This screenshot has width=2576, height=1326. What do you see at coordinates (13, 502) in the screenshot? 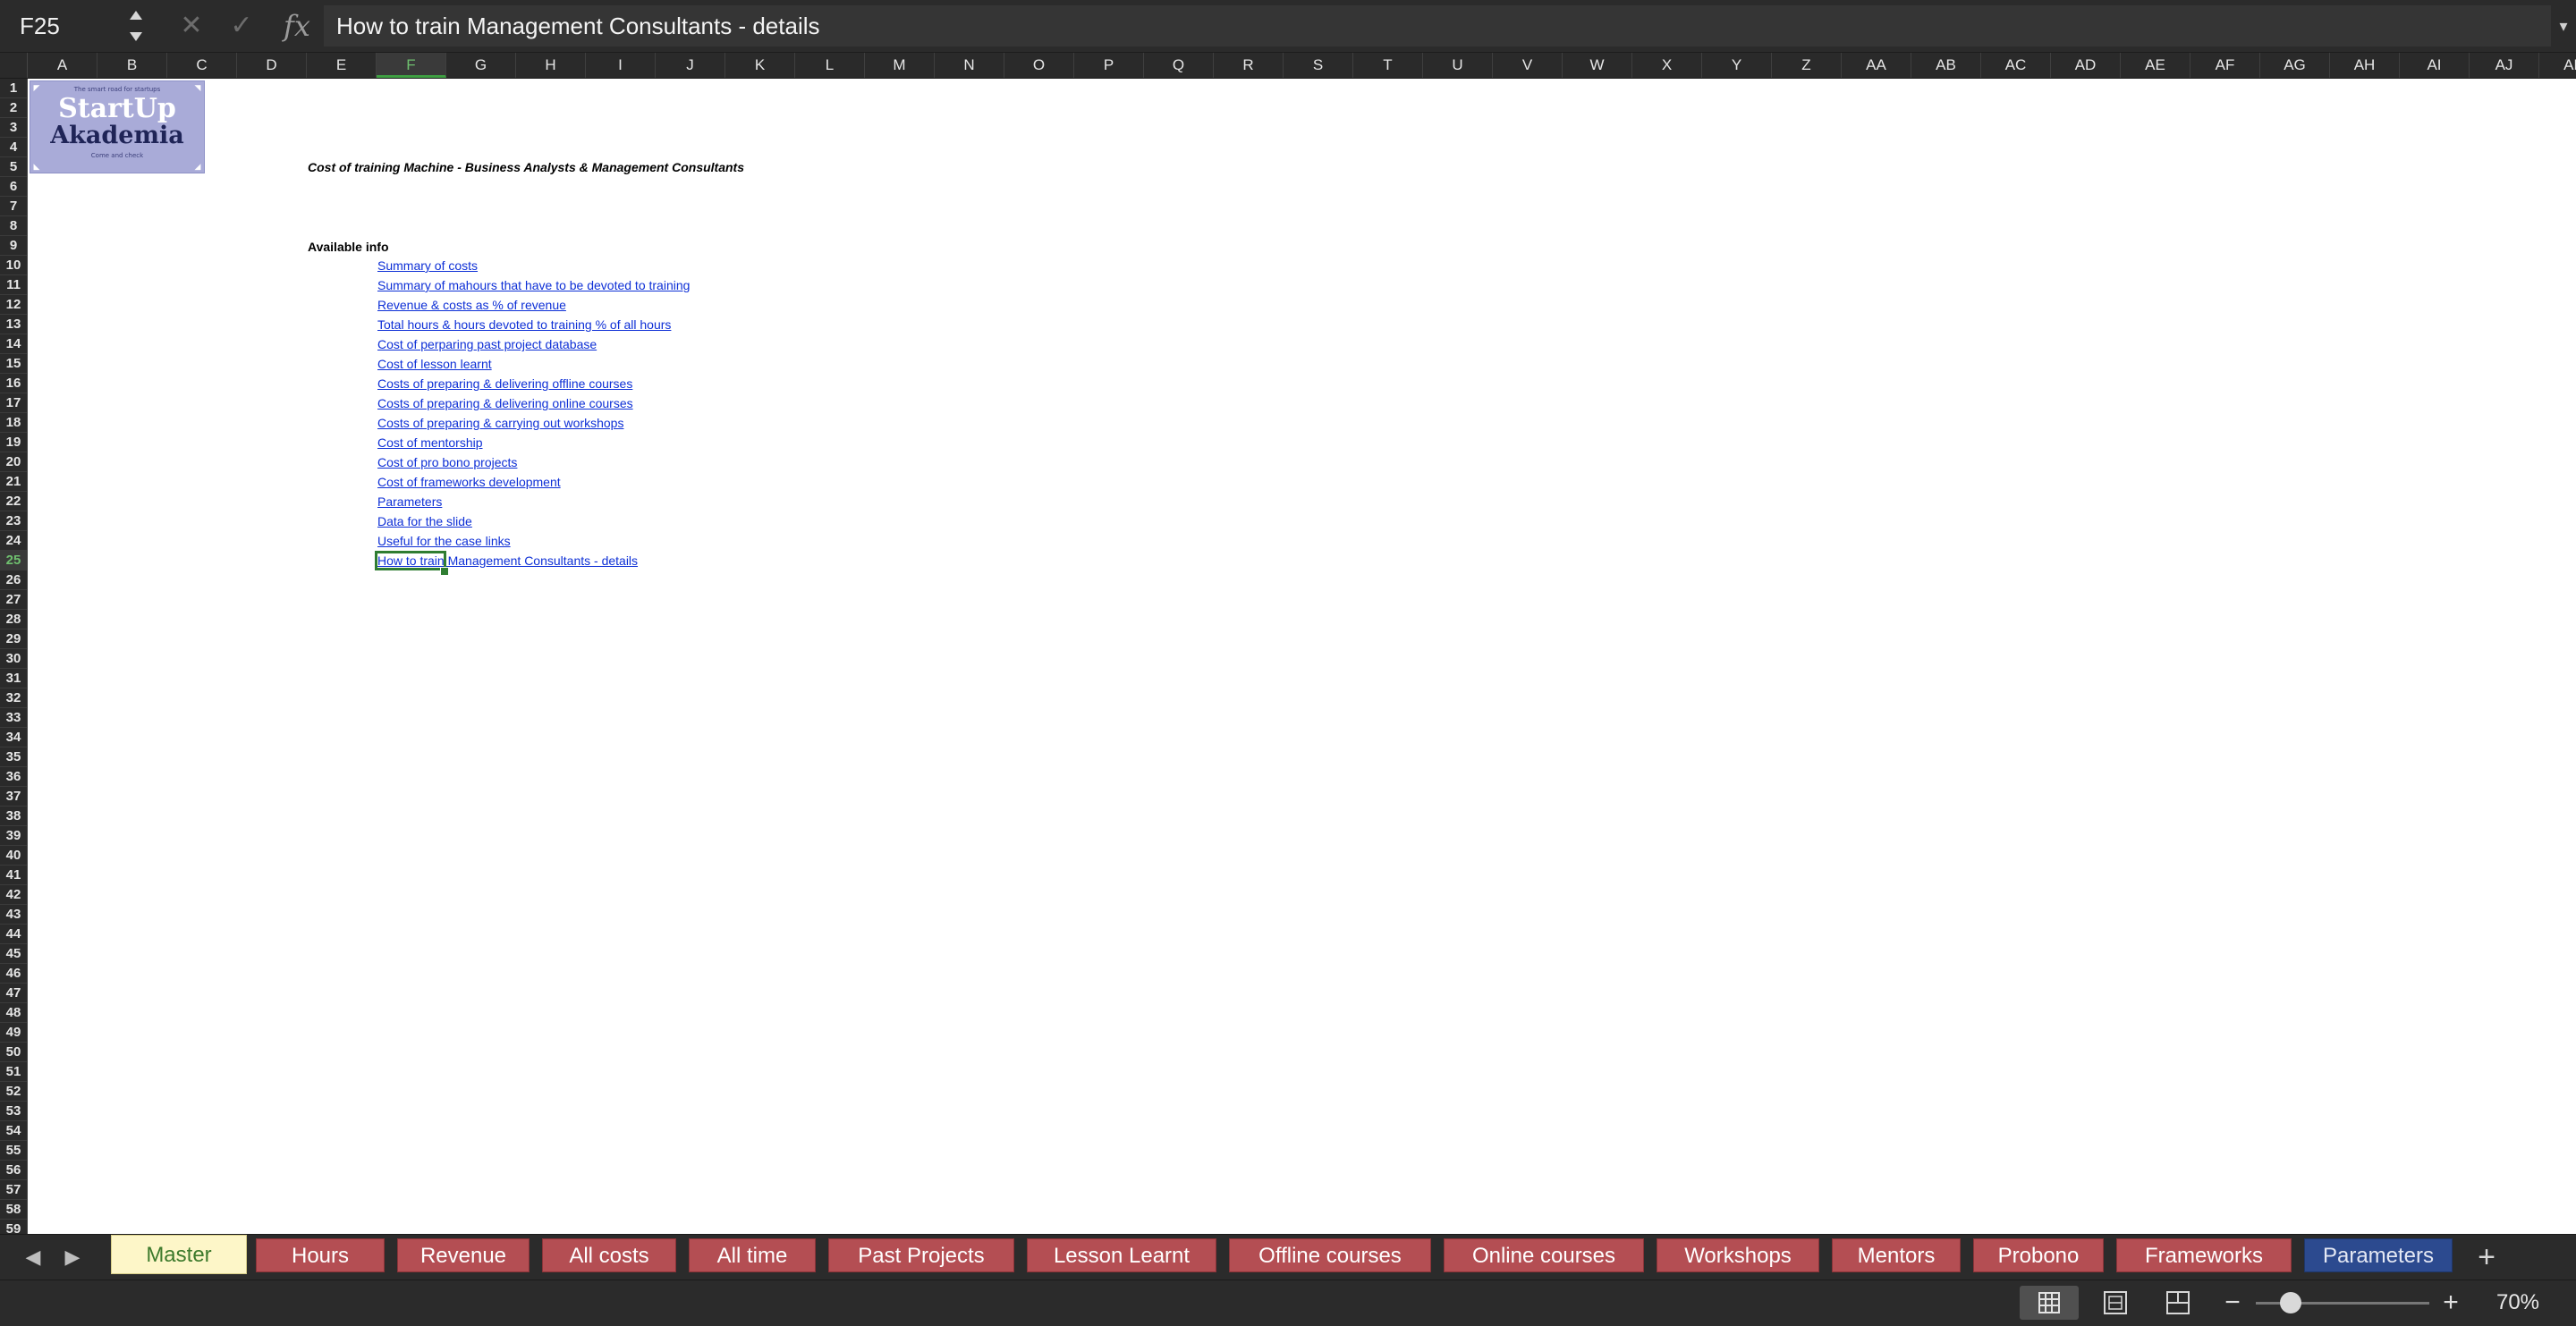
I see `row-header-22: 22` at bounding box center [13, 502].